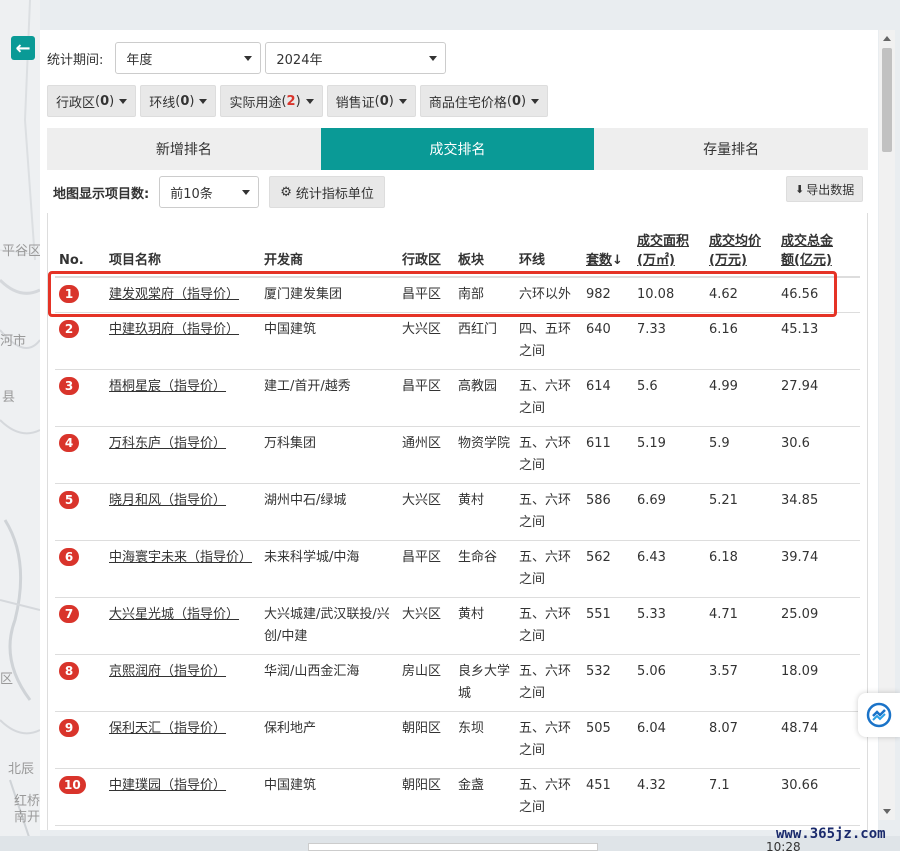 The image size is (900, 851). What do you see at coordinates (825, 189) in the screenshot?
I see `export-button: ⬇ 导出数据` at bounding box center [825, 189].